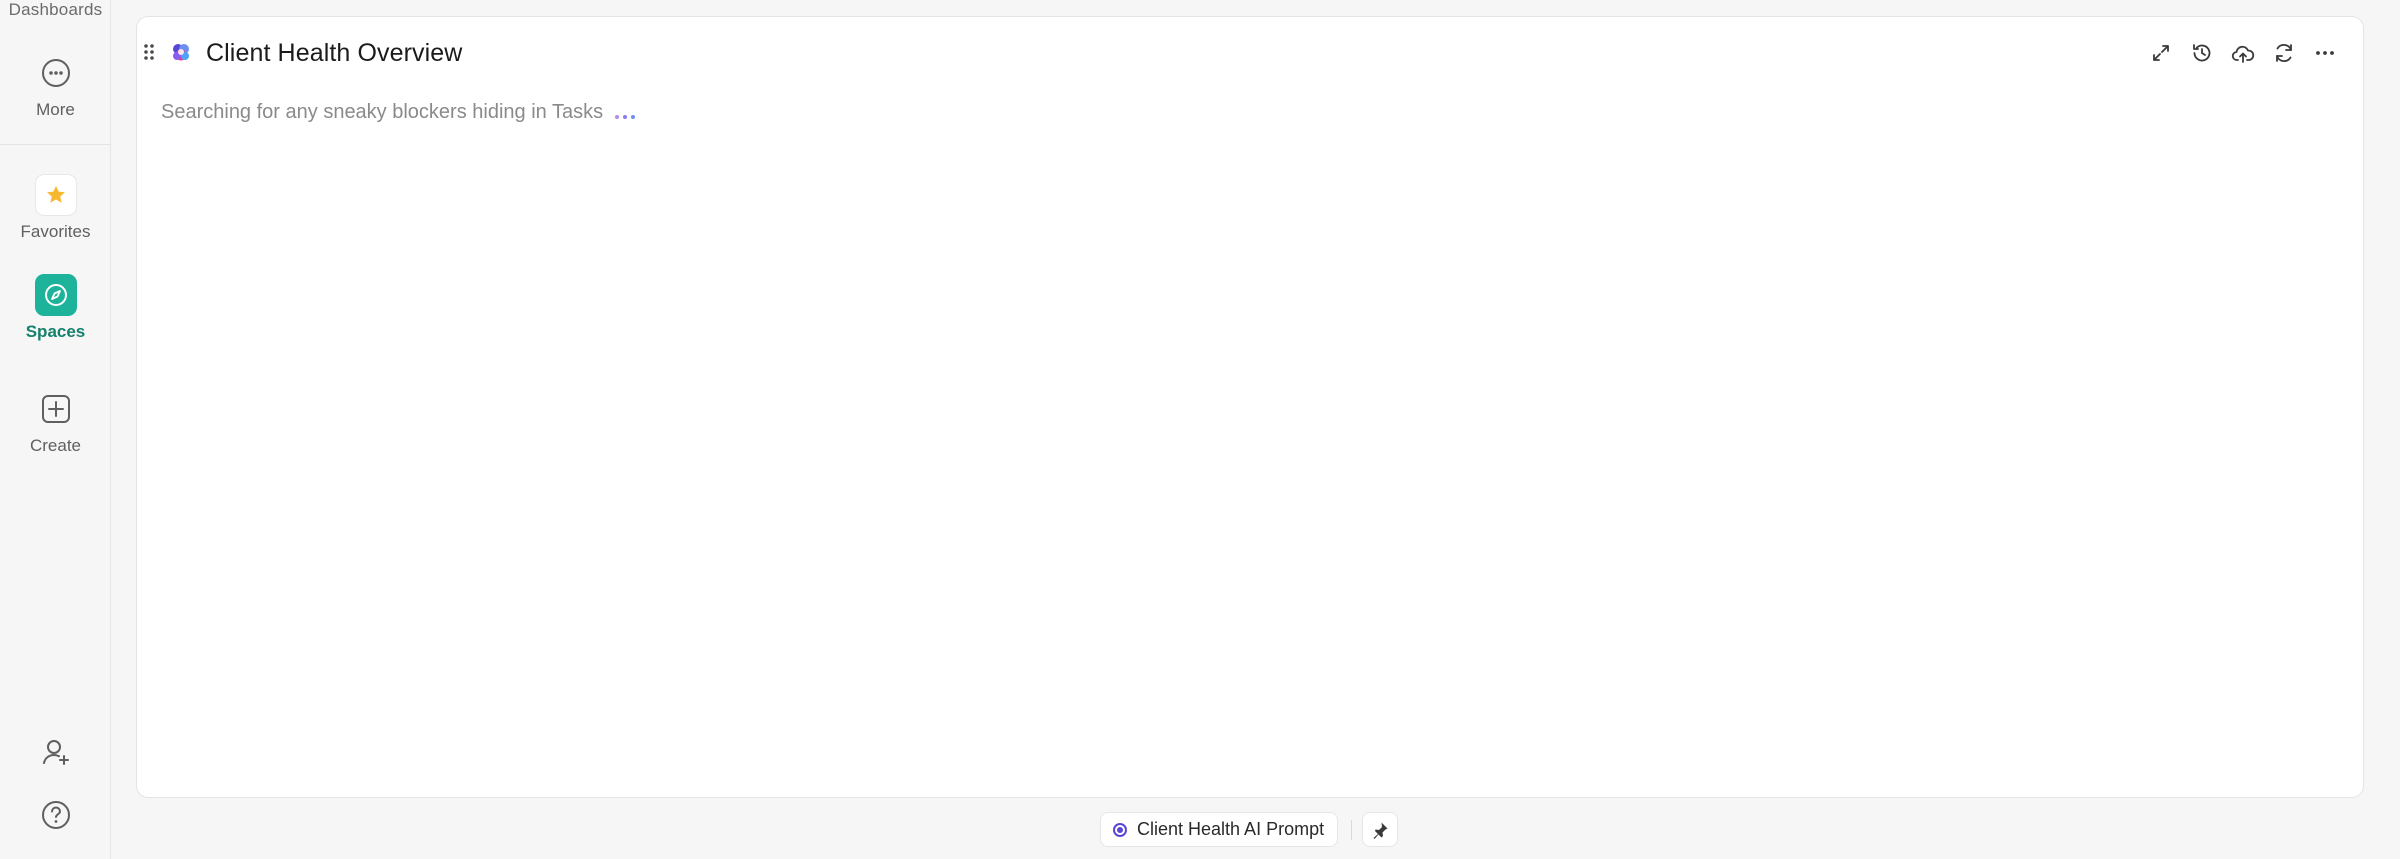  I want to click on history-icon, so click(2202, 53).